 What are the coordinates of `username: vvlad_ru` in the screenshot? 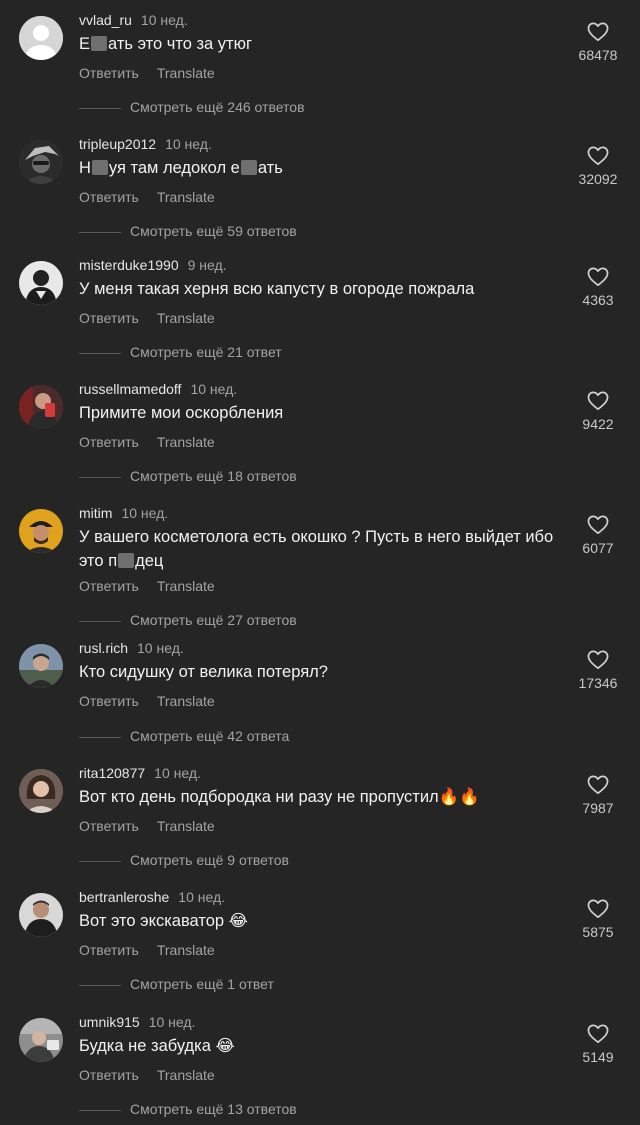 It's located at (105, 20).